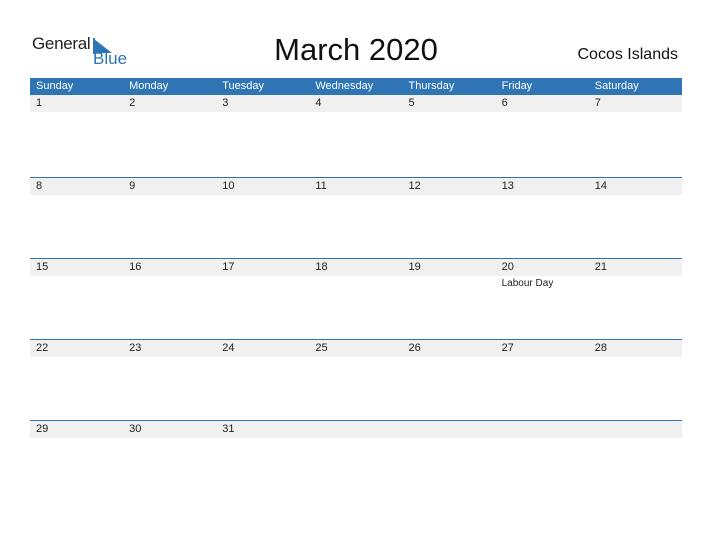 The width and height of the screenshot is (712, 550). What do you see at coordinates (507, 186) in the screenshot?
I see `day-number: 13` at bounding box center [507, 186].